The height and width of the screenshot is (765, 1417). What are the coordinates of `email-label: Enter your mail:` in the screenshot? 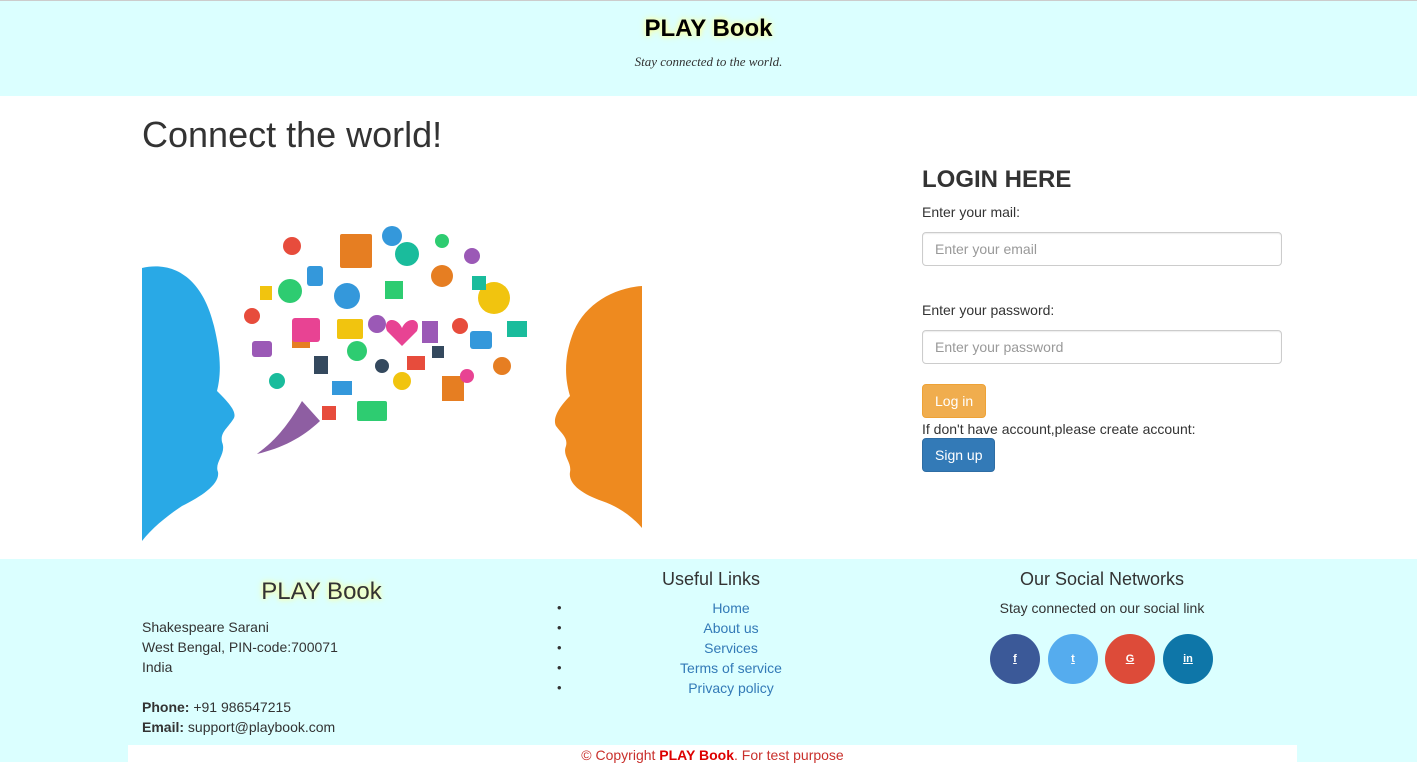 It's located at (971, 212).